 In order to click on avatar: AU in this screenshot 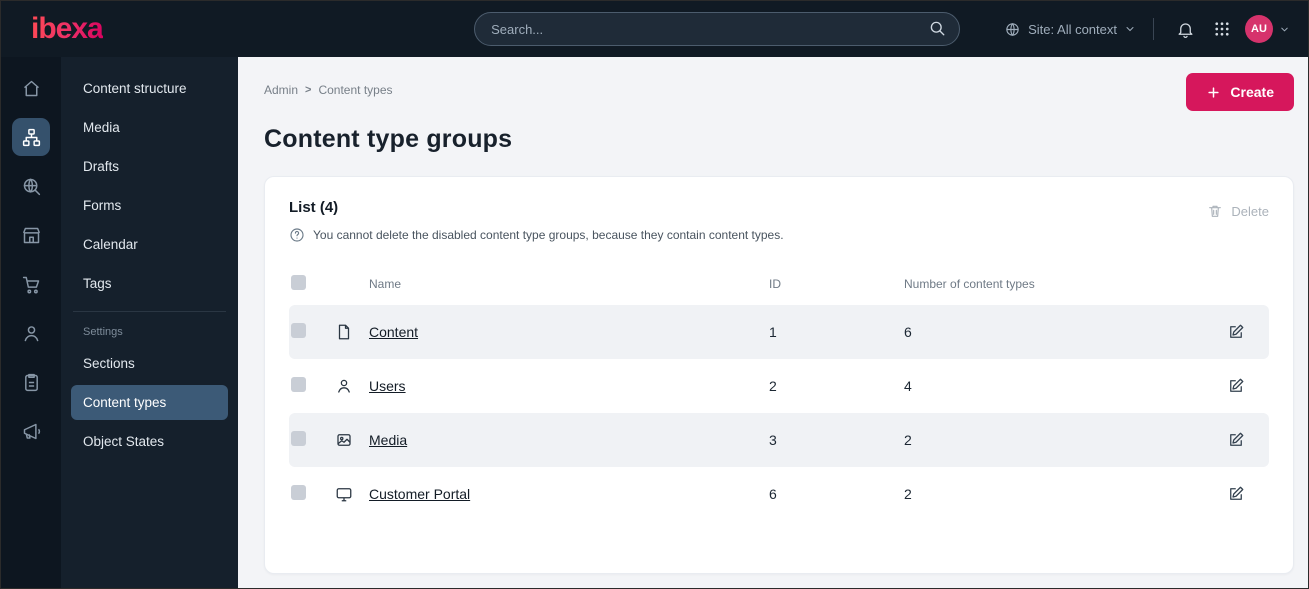, I will do `click(1259, 29)`.